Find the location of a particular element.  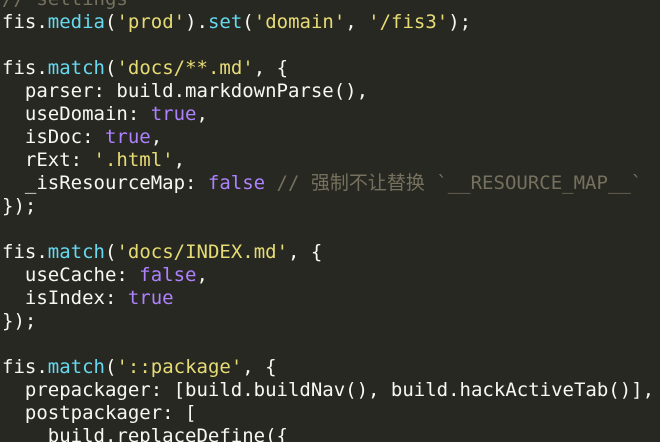

code-token: isIndex: is located at coordinates (65, 298).